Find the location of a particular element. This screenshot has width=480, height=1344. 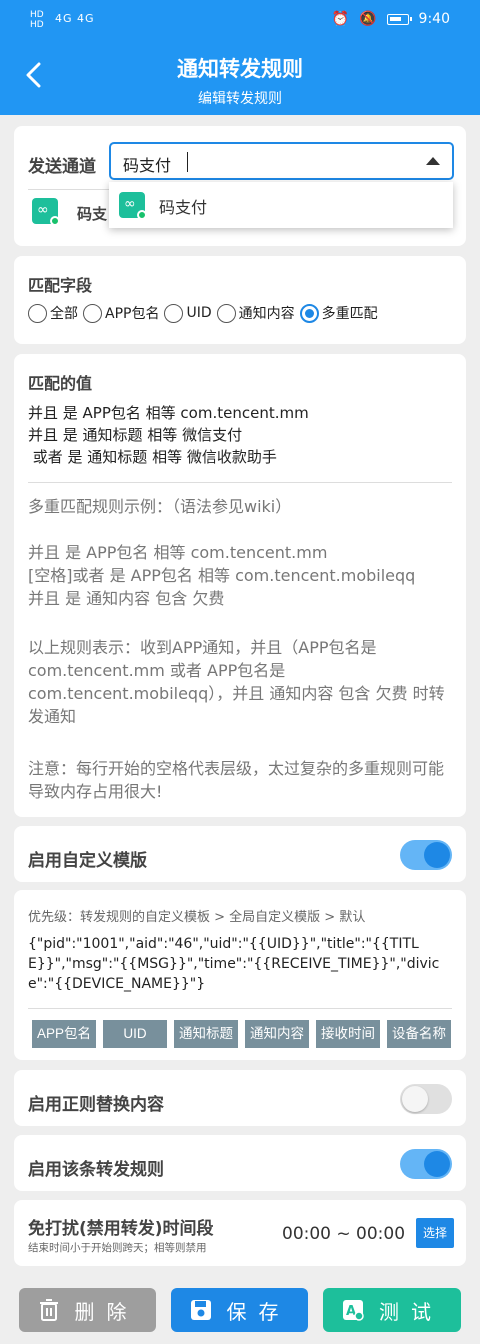

channel-item-label: 码支 is located at coordinates (92, 214).